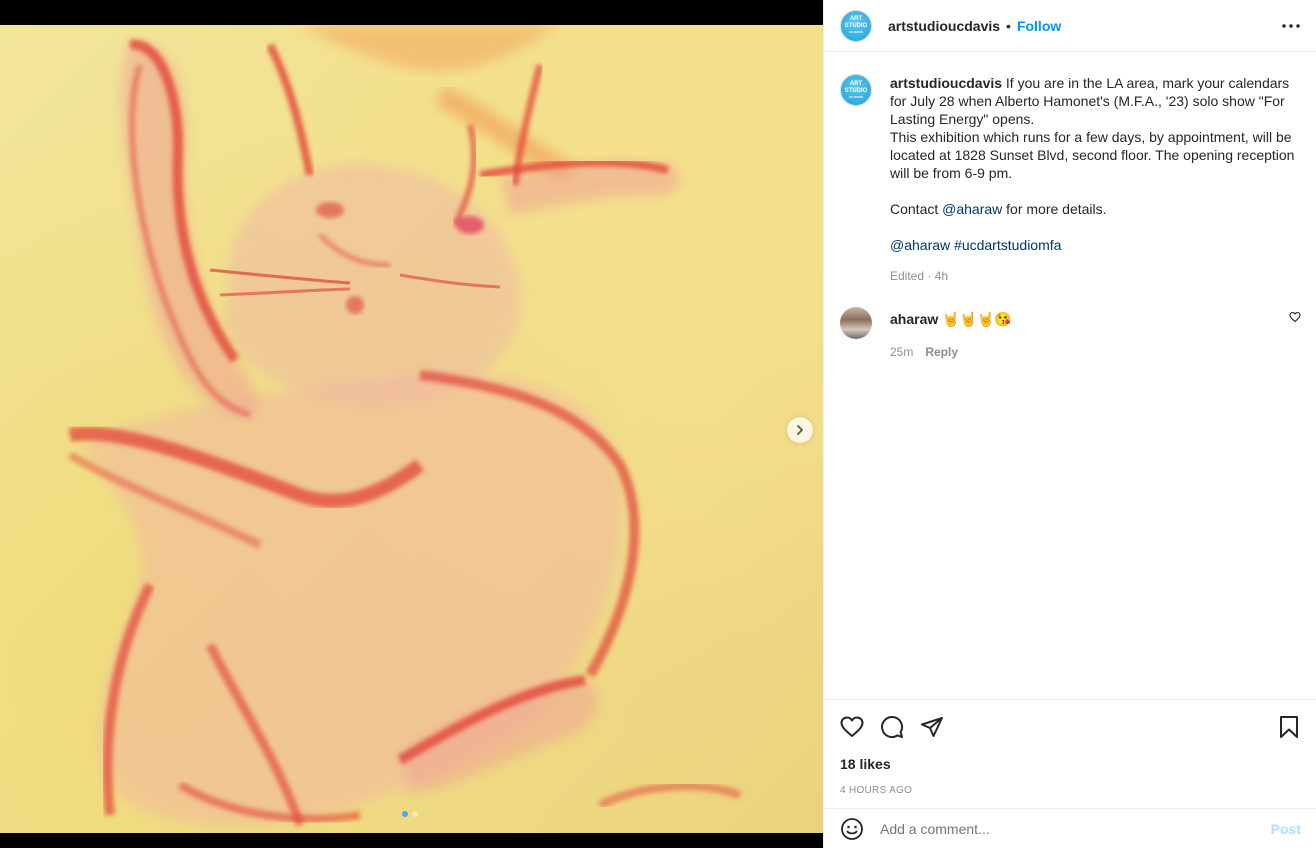 The width and height of the screenshot is (1316, 848). I want to click on comment-button, so click(892, 727).